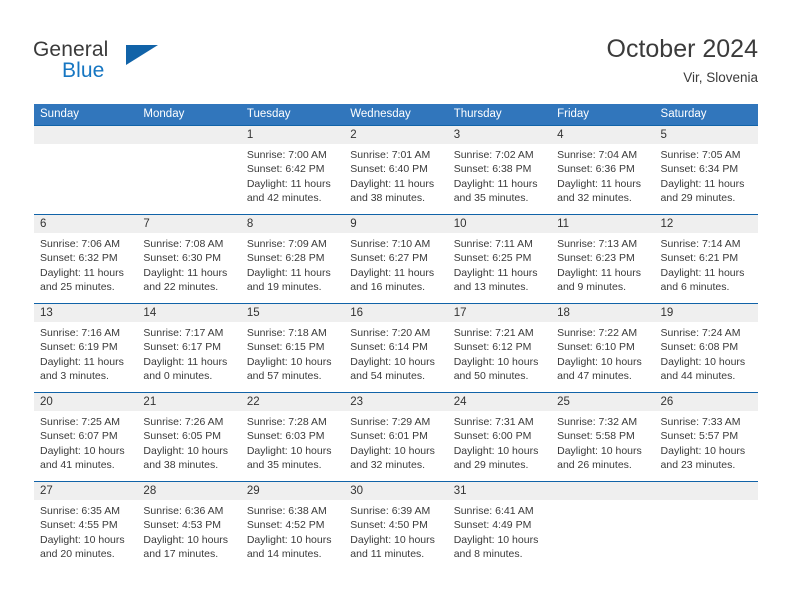 Image resolution: width=792 pixels, height=612 pixels. What do you see at coordinates (387, 554) in the screenshot?
I see `daylight-text: and 11 minutes.` at bounding box center [387, 554].